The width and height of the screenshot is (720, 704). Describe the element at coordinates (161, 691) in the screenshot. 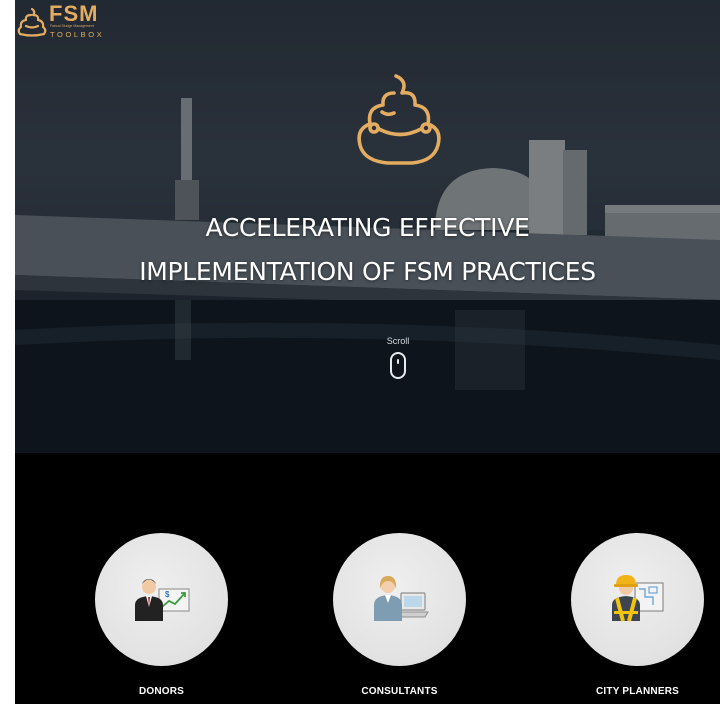

I see `audience-label-donors: DONORS` at that location.